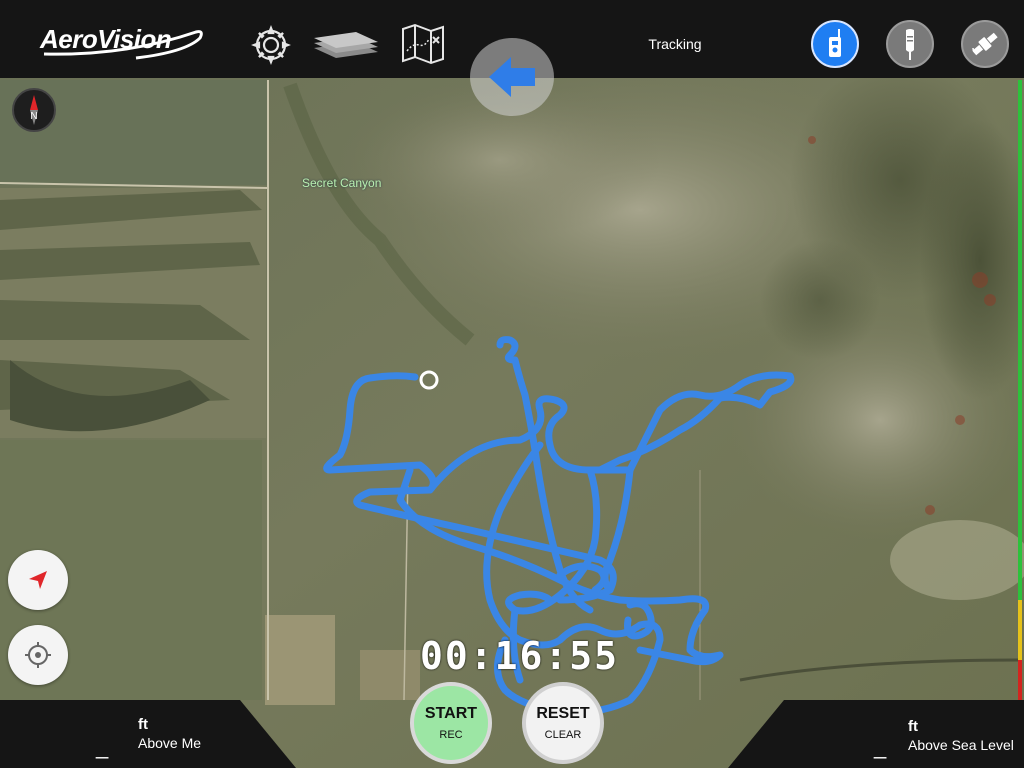 This screenshot has height=768, width=1024. I want to click on flight-timer: 00:16:55, so click(520, 655).